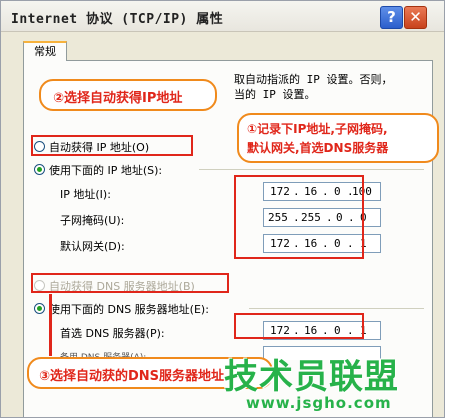  Describe the element at coordinates (311, 169) in the screenshot. I see `ip-group-line` at that location.